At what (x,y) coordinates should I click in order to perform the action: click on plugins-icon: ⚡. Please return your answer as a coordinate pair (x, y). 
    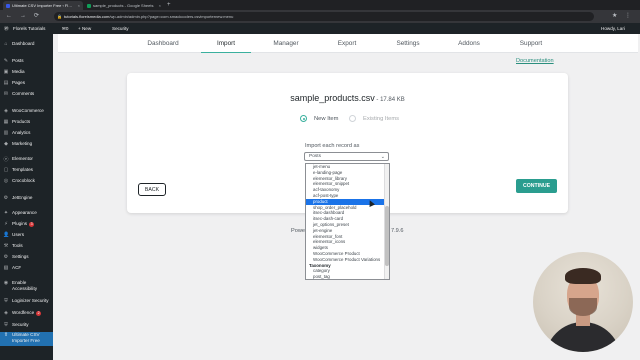
    Looking at the image, I should click on (6, 224).